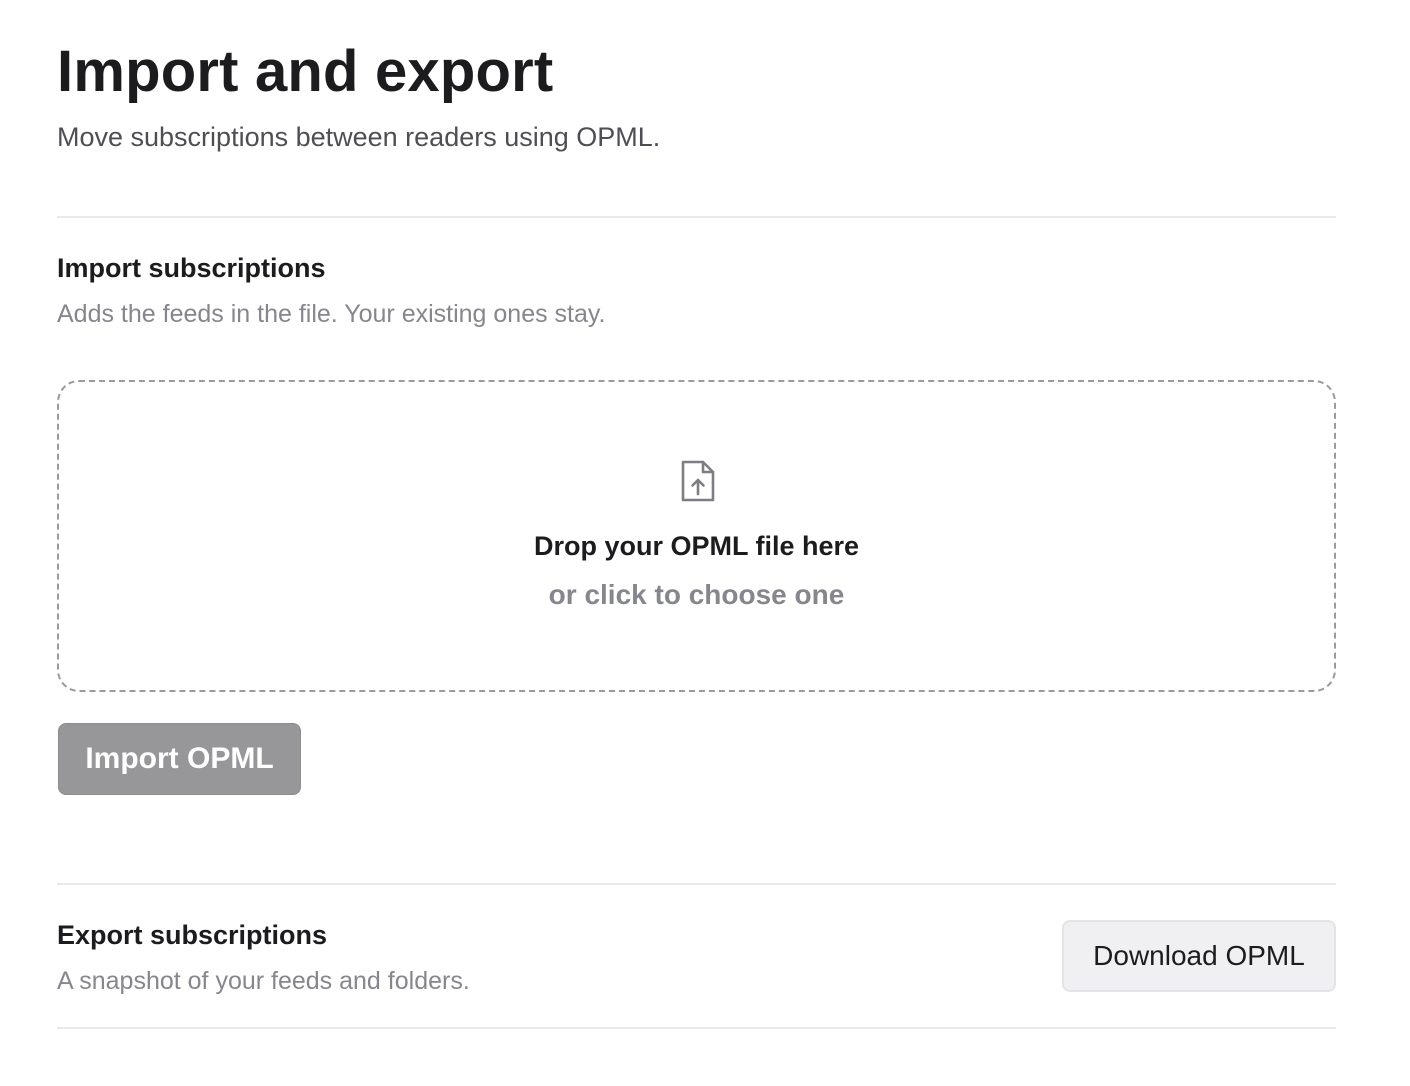 The height and width of the screenshot is (1086, 1410). Describe the element at coordinates (696, 546) in the screenshot. I see `dropzone-title: Drop your OPML file here` at that location.